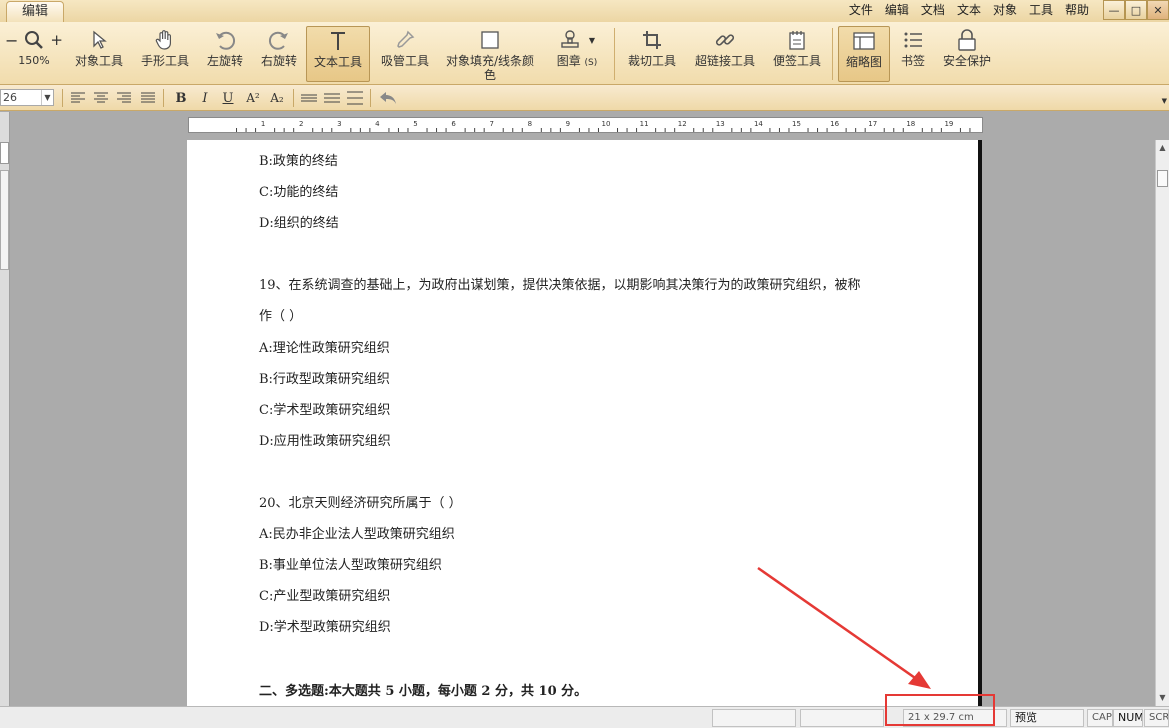  I want to click on ruler-label: 17, so click(872, 124).